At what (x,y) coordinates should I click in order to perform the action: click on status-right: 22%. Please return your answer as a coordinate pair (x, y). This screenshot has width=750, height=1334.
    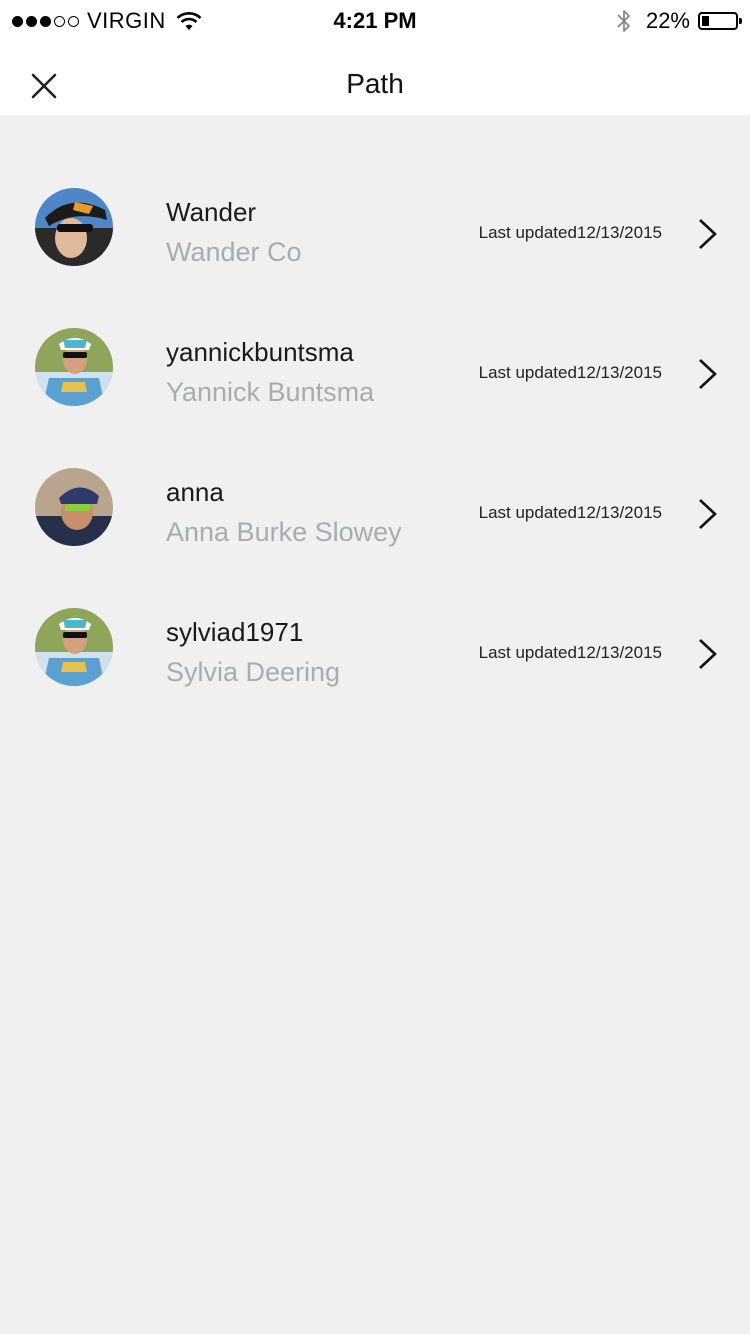
    Looking at the image, I should click on (679, 21).